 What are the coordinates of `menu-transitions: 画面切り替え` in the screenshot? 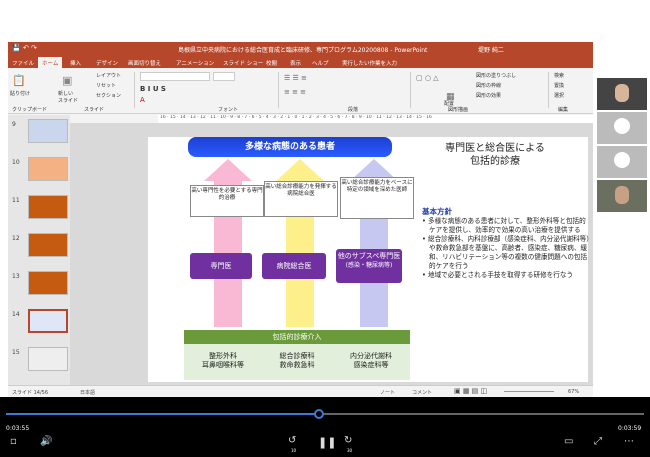 It's located at (144, 63).